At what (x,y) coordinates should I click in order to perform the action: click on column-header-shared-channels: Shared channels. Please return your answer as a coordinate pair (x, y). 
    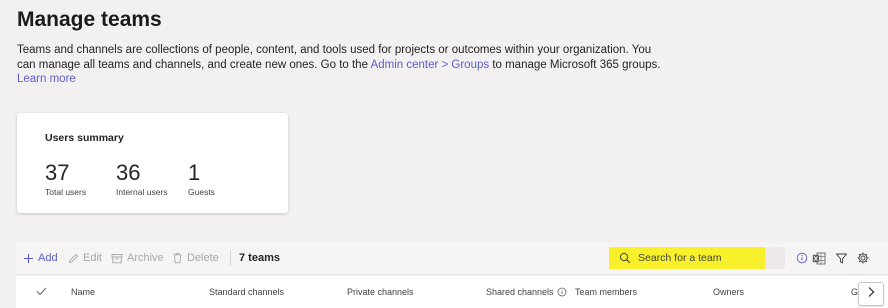
    Looking at the image, I should click on (526, 292).